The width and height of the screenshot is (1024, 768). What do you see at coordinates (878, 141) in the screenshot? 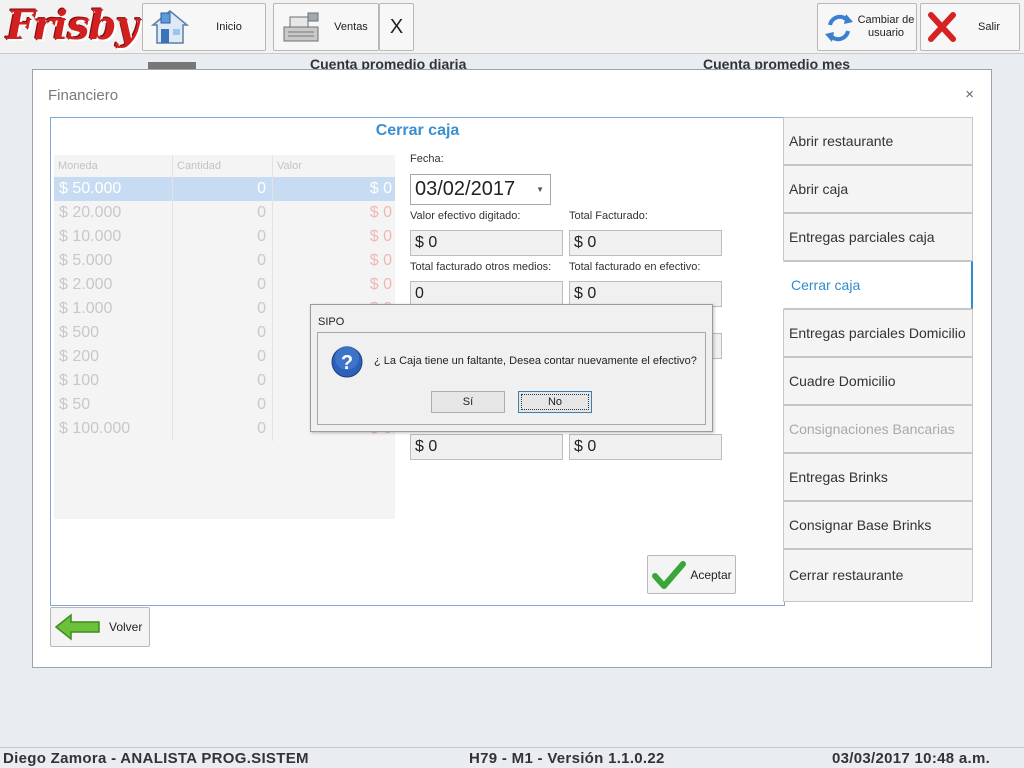
I see `menu-item-abrir-restaurante: Abrir restaurante` at bounding box center [878, 141].